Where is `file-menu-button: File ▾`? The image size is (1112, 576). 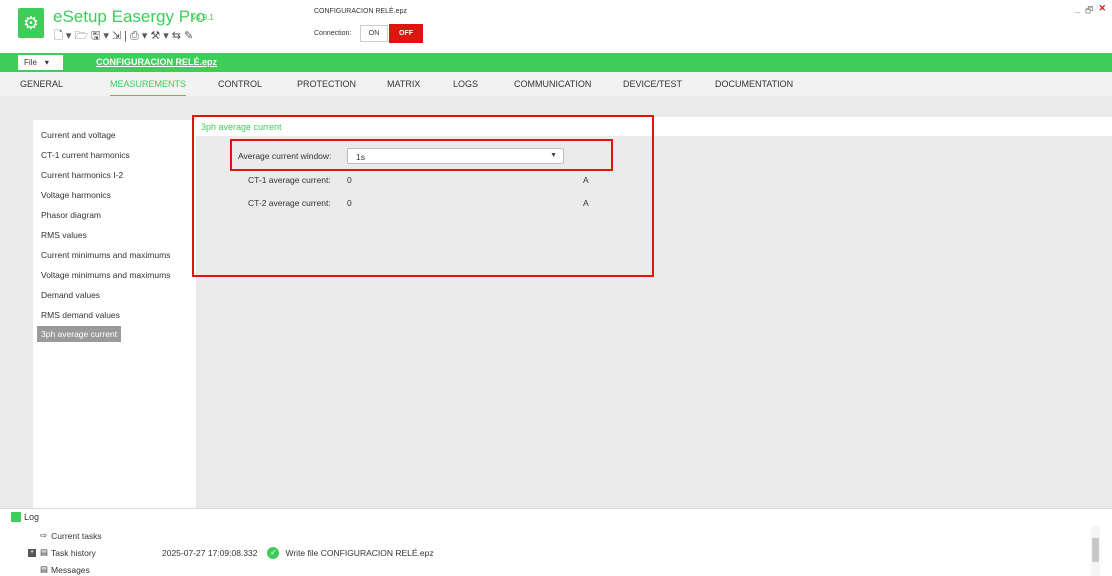
file-menu-button: File ▾ is located at coordinates (40, 62).